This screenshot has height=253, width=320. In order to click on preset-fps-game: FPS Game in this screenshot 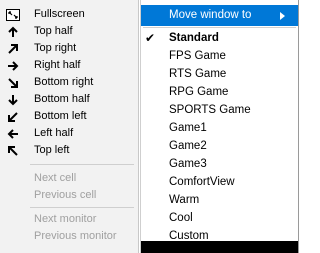, I will do `click(219, 57)`.